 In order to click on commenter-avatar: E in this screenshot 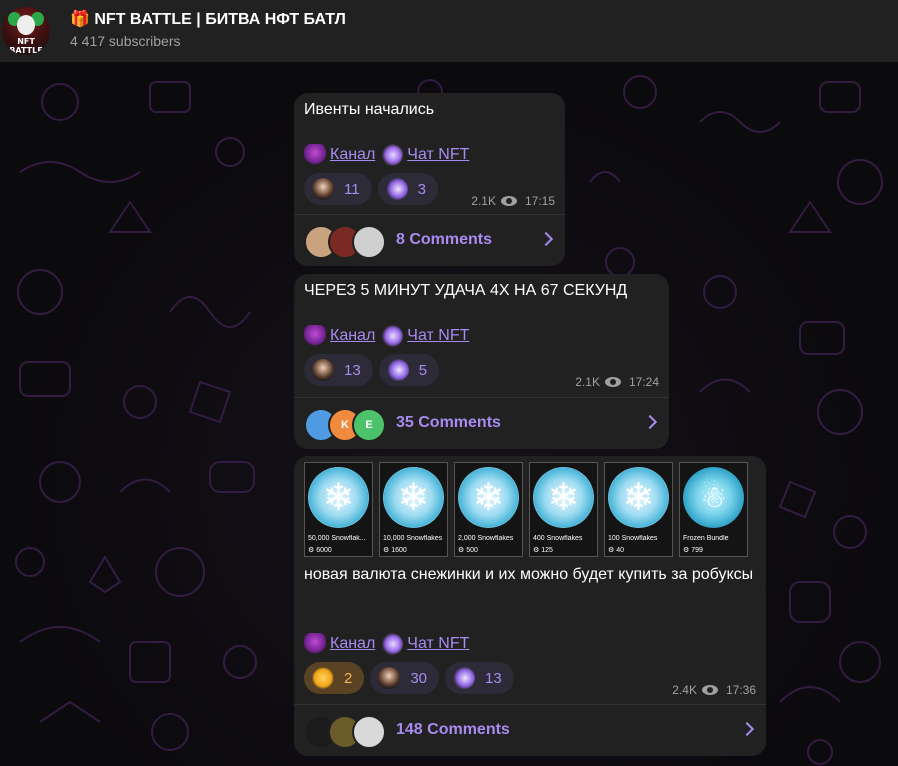, I will do `click(369, 425)`.